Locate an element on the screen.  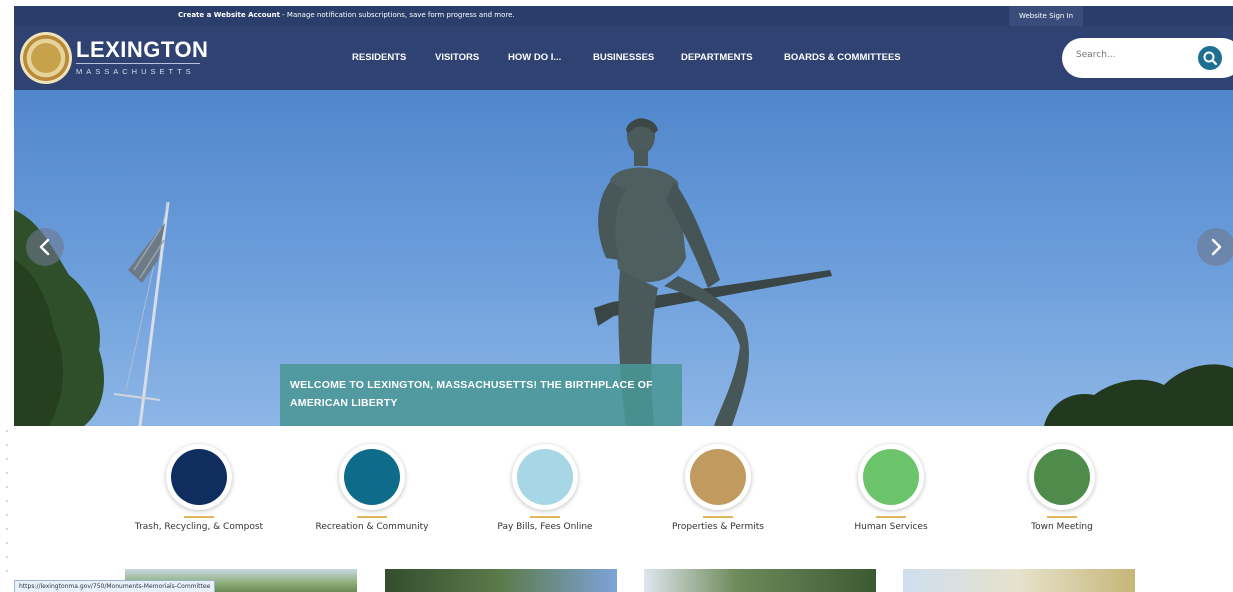
search-icon is located at coordinates (1210, 58).